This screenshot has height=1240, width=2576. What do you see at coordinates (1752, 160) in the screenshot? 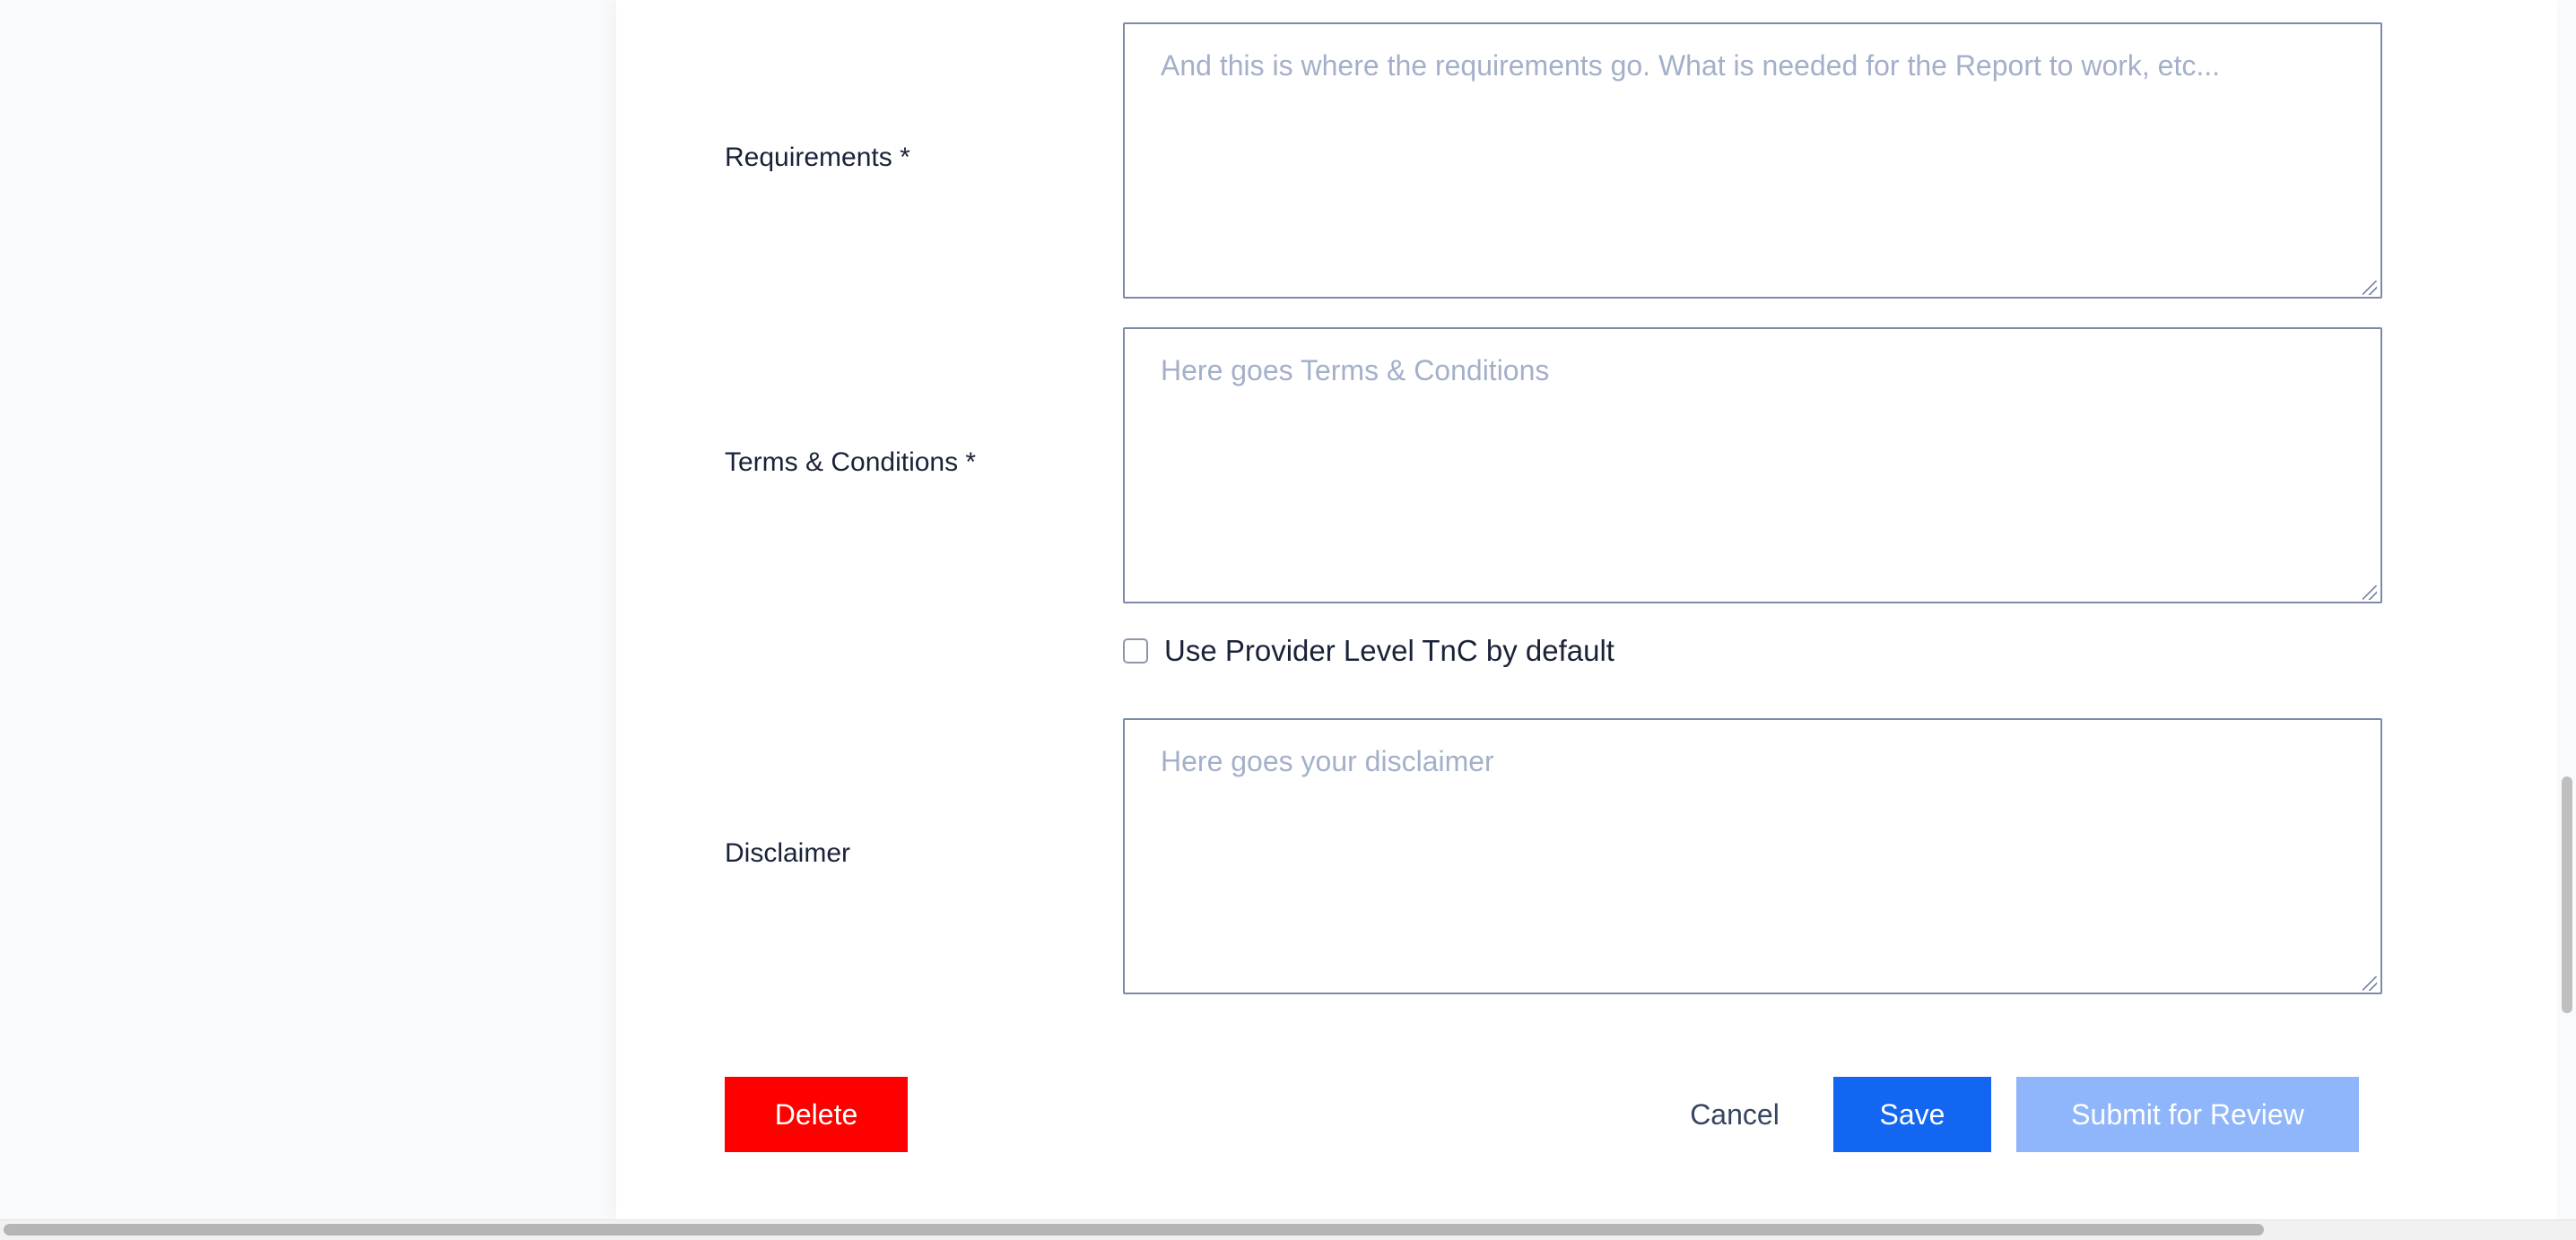
I see `requirements-textarea` at bounding box center [1752, 160].